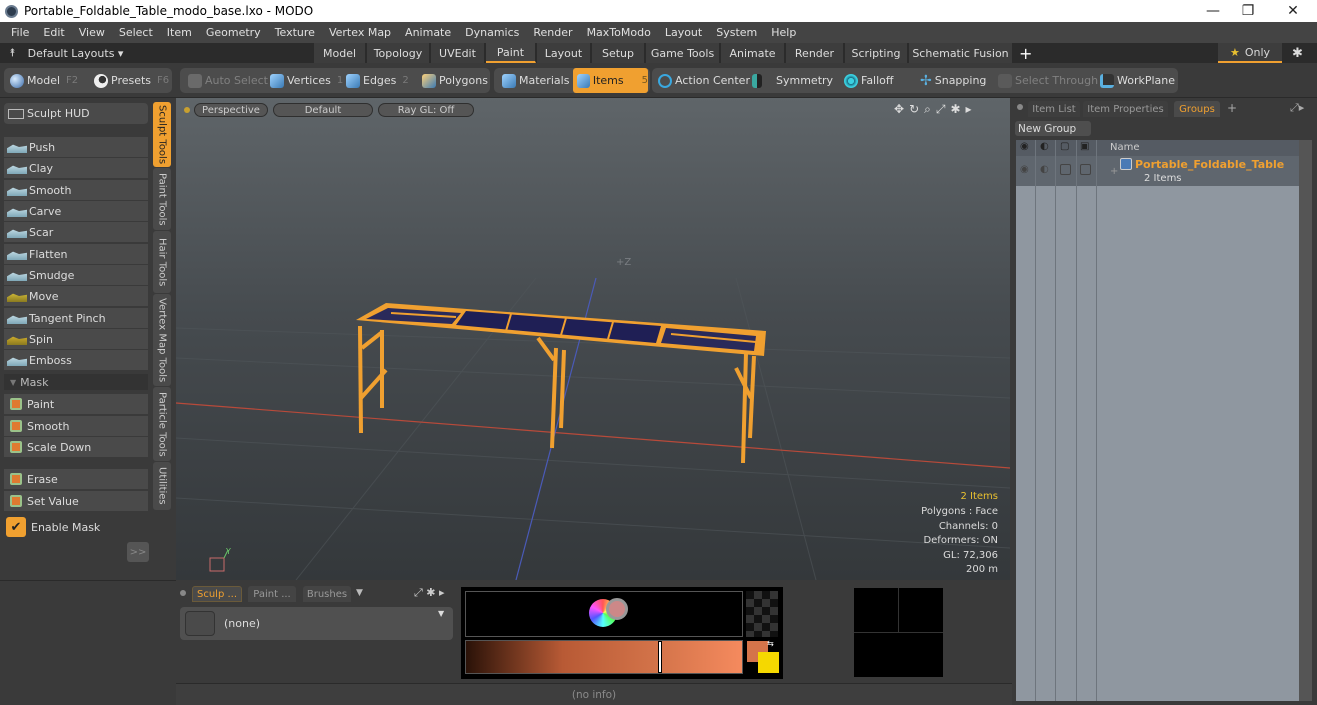 The image size is (1317, 705). What do you see at coordinates (1046, 80) in the screenshot?
I see `select-through-button: Select Through` at bounding box center [1046, 80].